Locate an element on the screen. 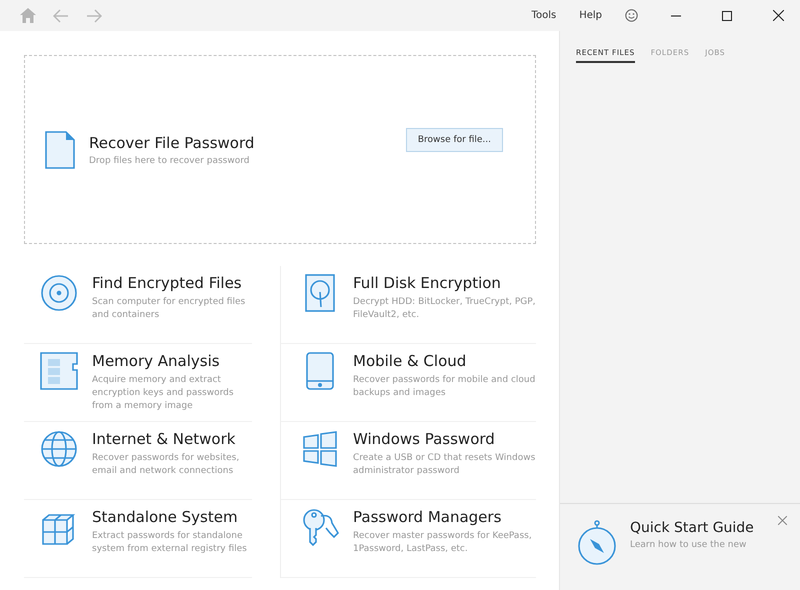  tile-title: Memory Analysis is located at coordinates (156, 361).